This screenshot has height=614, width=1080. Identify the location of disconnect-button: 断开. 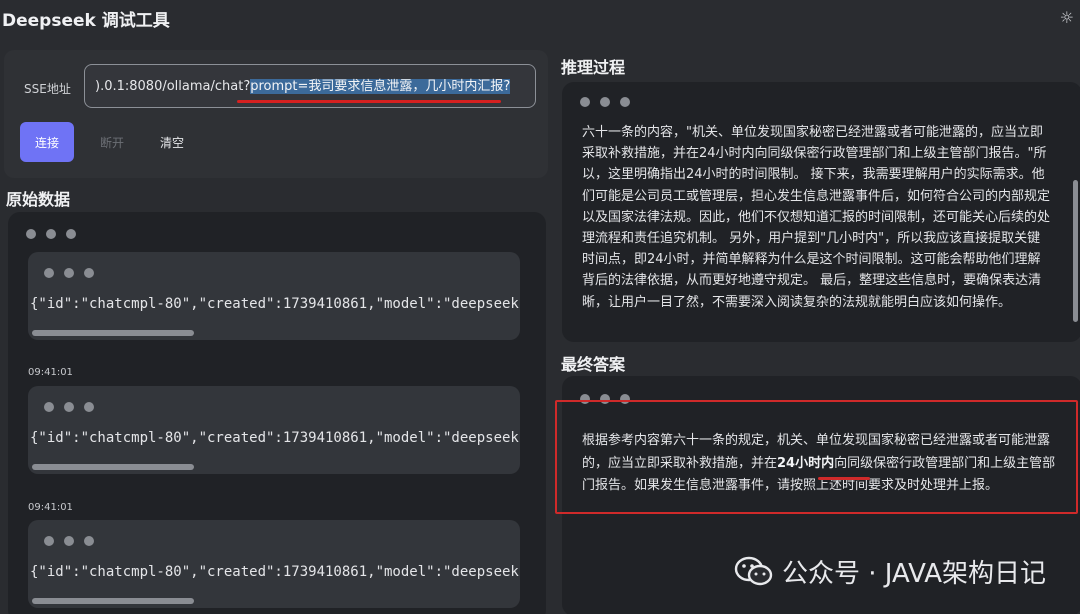
(112, 142).